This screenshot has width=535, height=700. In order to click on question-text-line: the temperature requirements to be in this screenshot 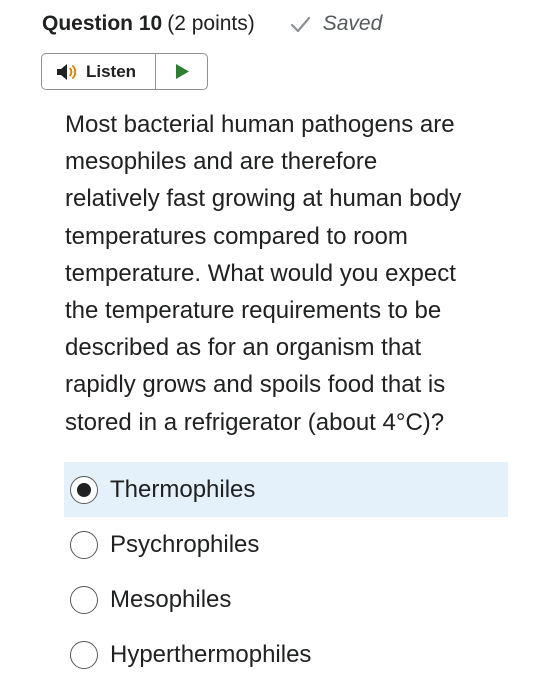, I will do `click(253, 311)`.